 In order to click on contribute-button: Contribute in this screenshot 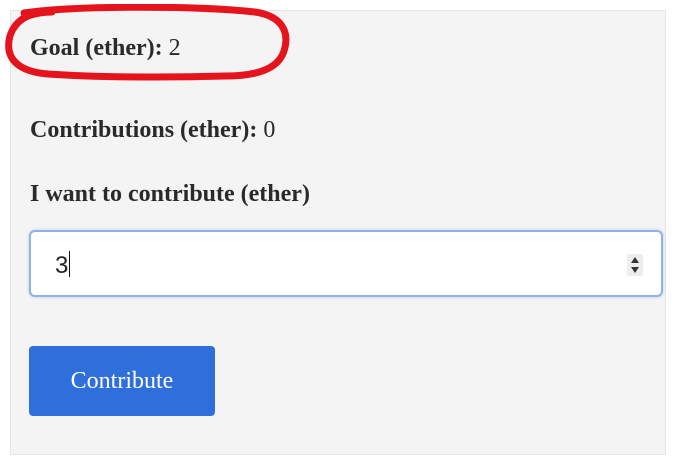, I will do `click(122, 381)`.